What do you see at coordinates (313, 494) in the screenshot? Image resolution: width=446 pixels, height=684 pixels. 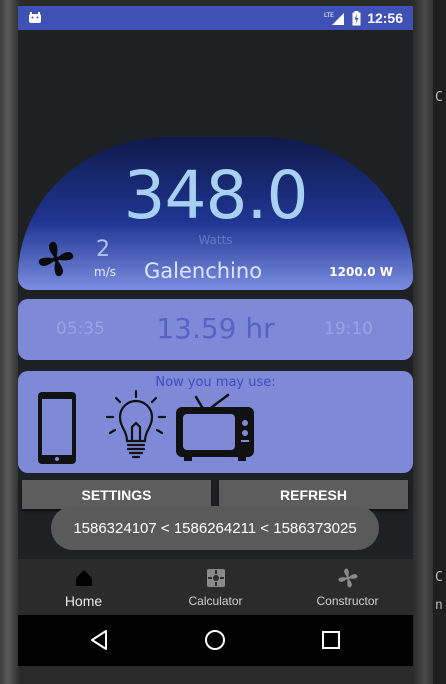 I see `refresh-button: REFRESH` at bounding box center [313, 494].